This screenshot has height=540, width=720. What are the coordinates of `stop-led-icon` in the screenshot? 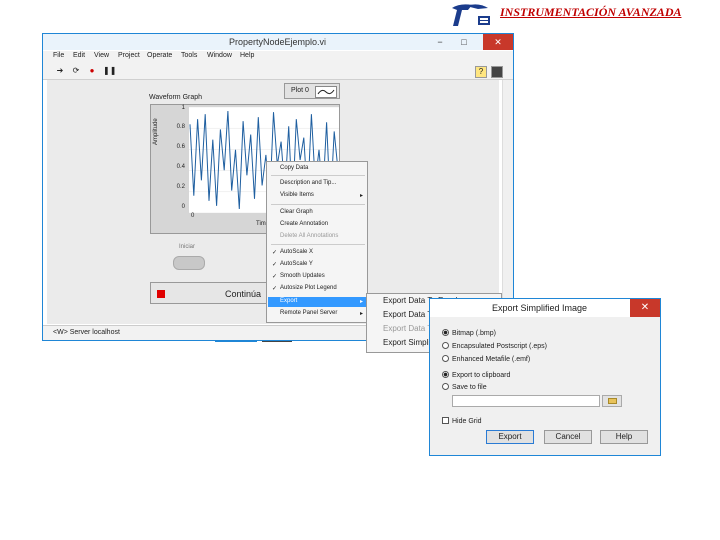 It's located at (161, 294).